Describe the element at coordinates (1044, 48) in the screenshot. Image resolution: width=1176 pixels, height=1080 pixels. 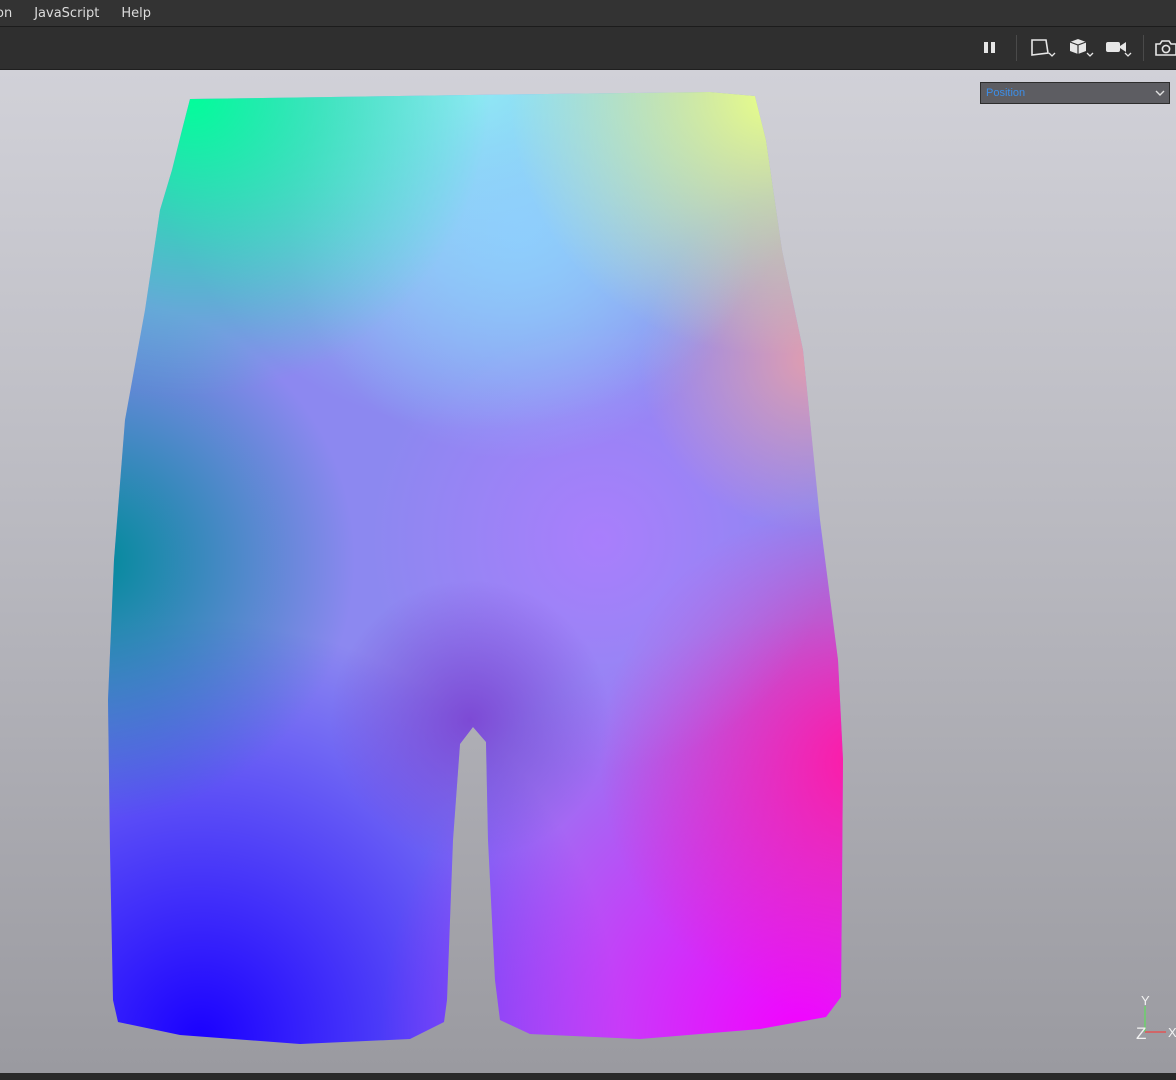
I see `frame-view-icon` at that location.